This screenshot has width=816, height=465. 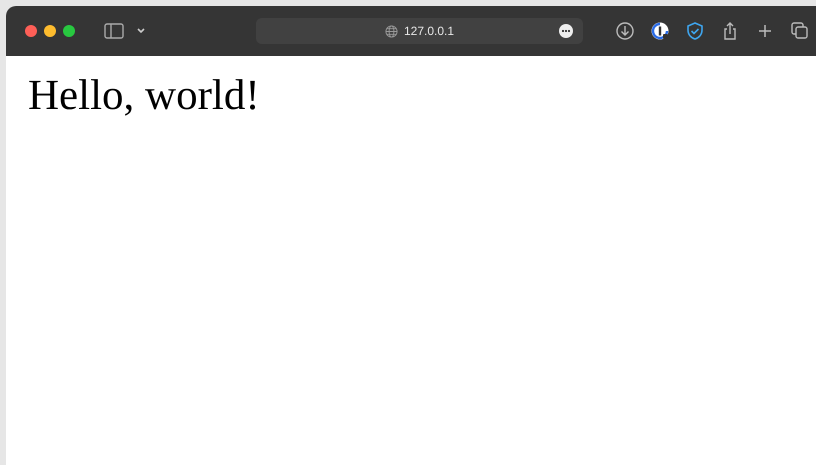 I want to click on maximize-window-icon, so click(x=69, y=31).